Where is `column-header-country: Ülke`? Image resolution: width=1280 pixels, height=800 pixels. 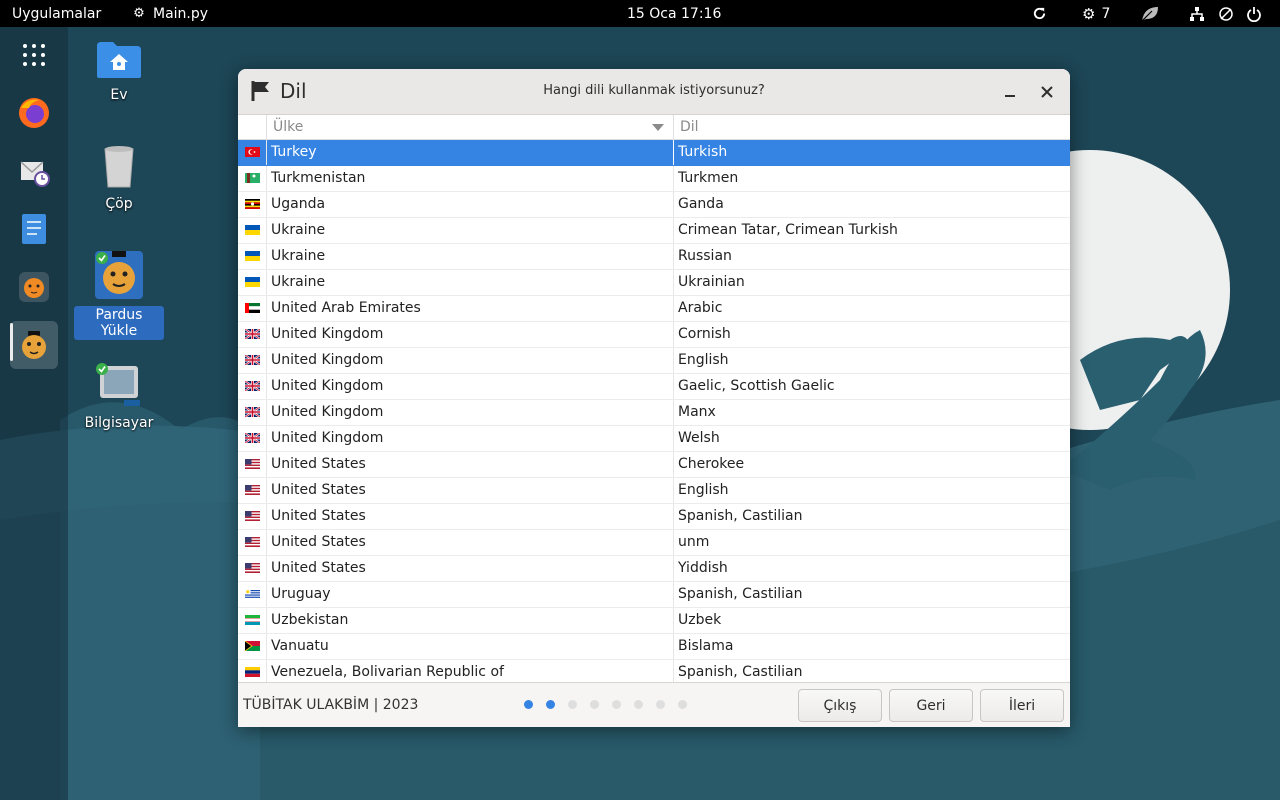
column-header-country: Ülke is located at coordinates (288, 127).